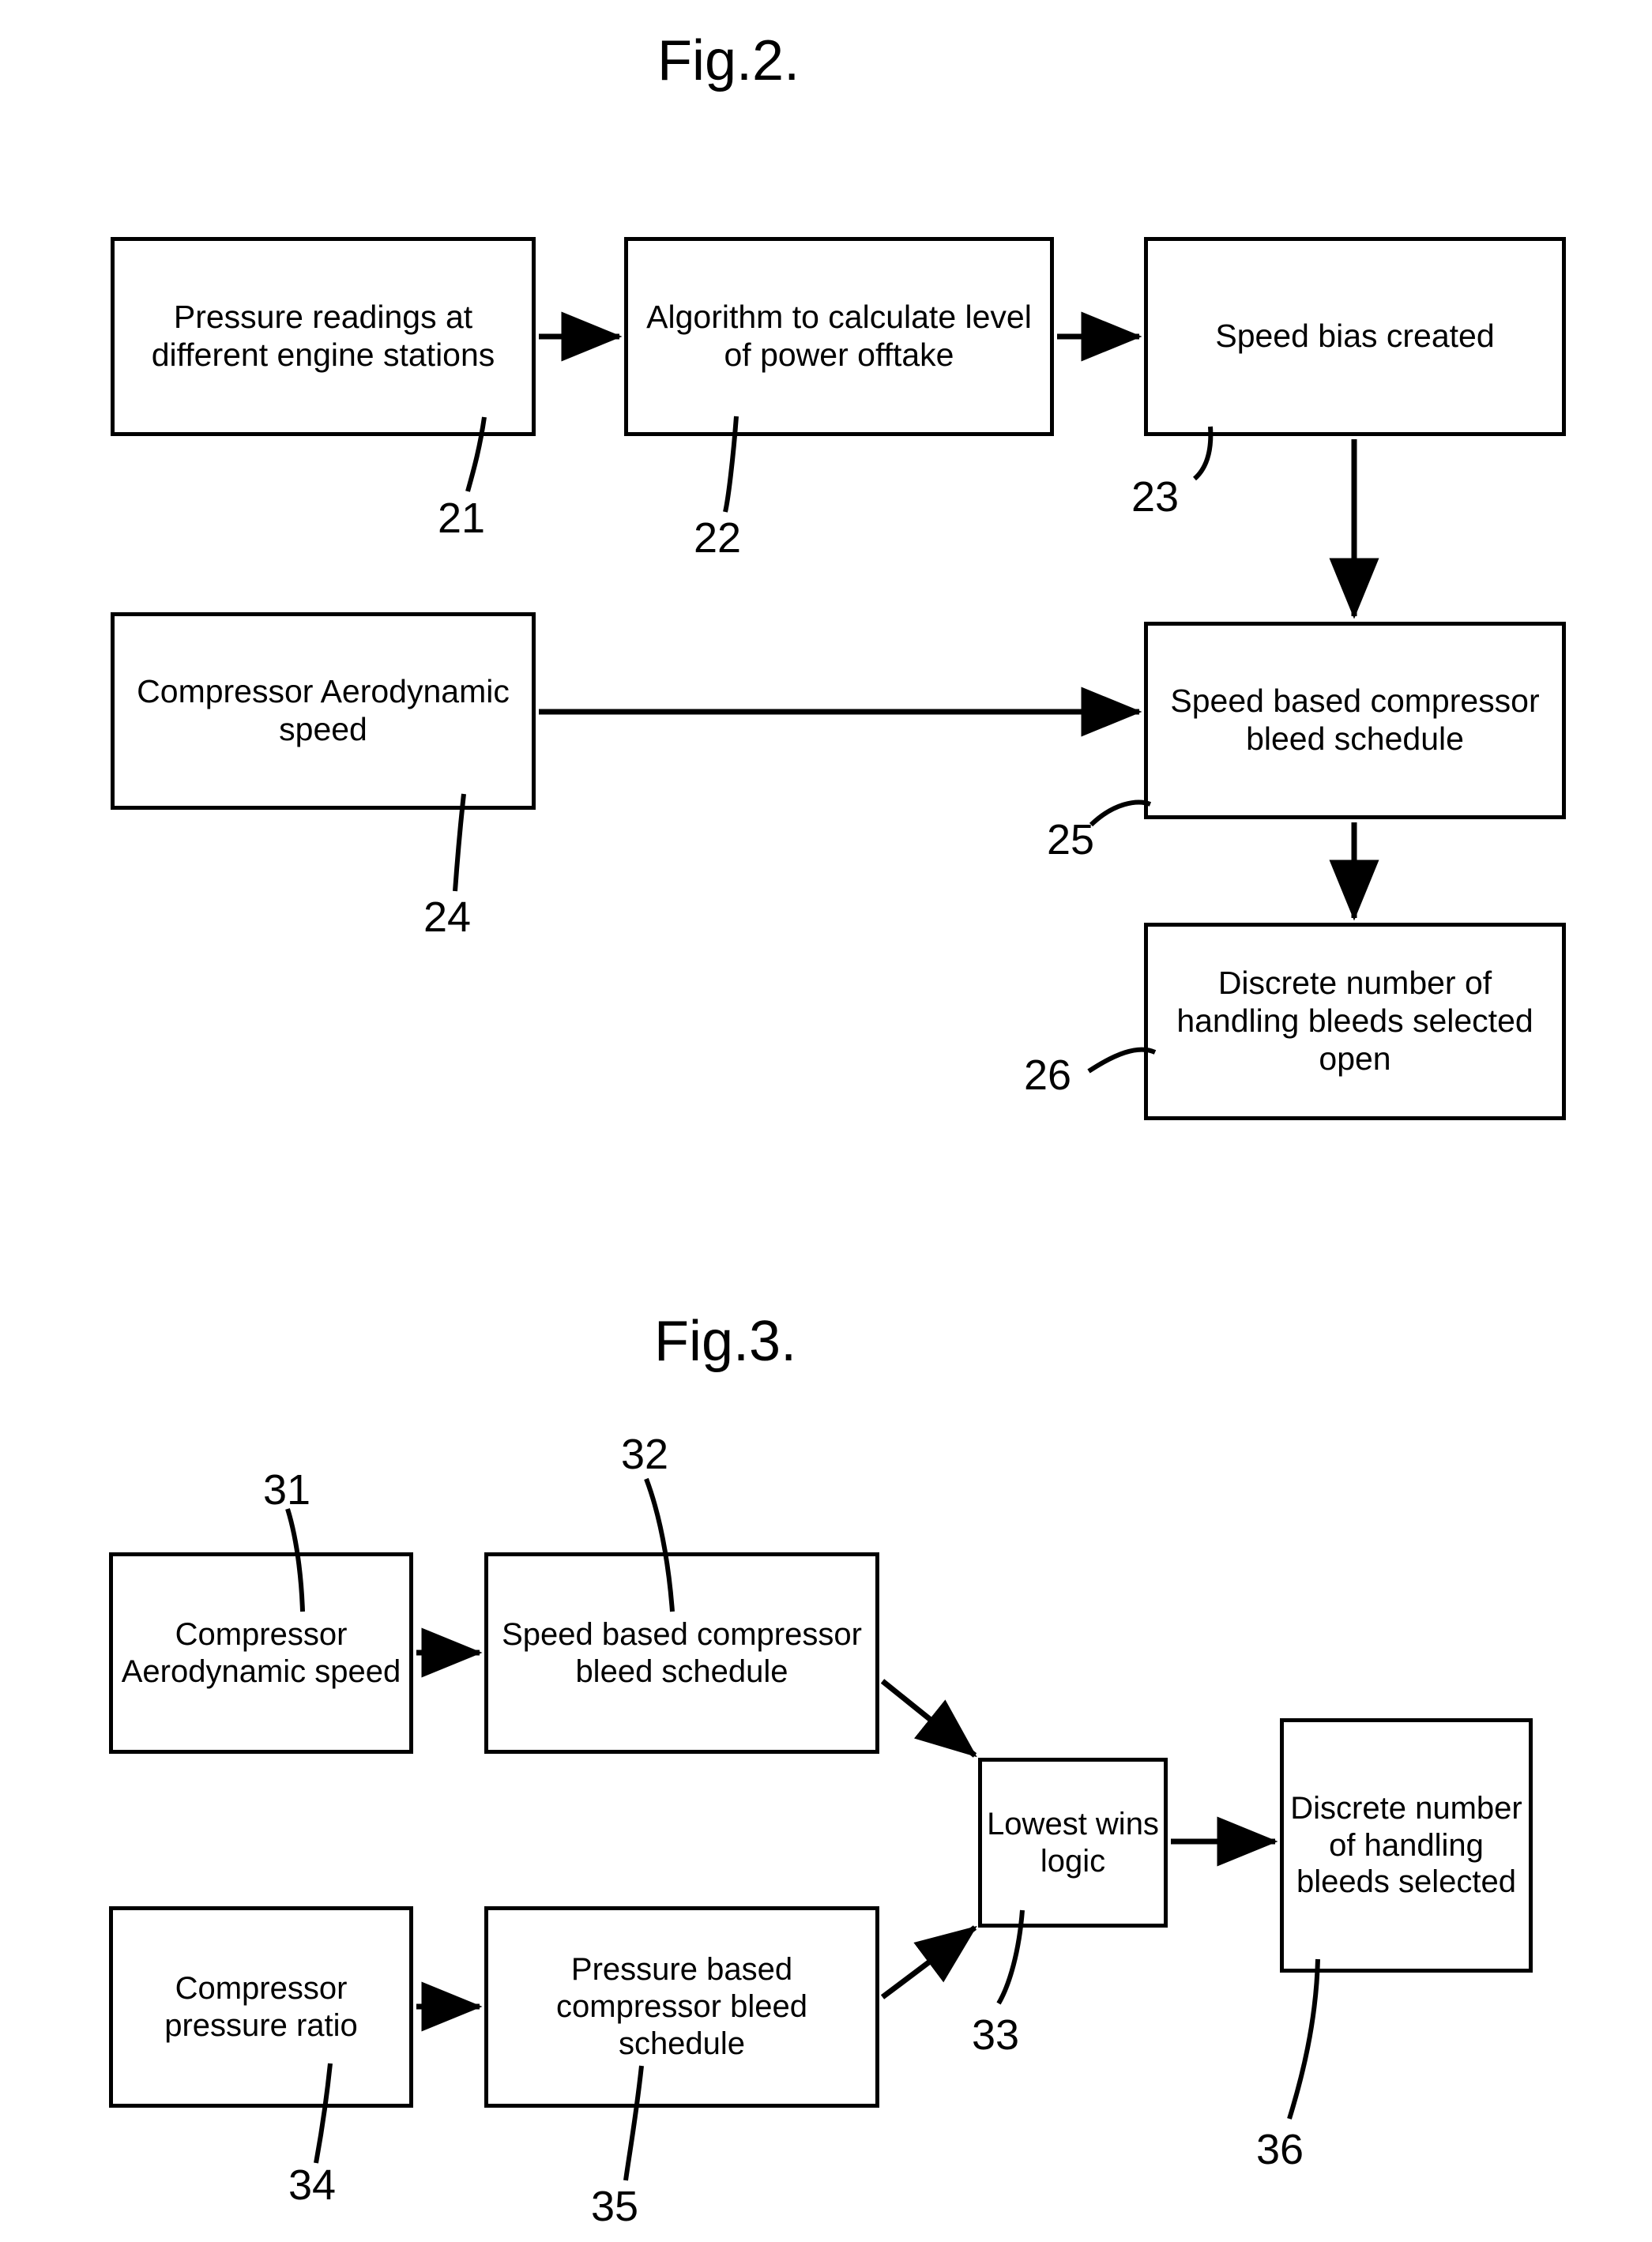 This screenshot has width=1652, height=2242. I want to click on fig3-node-34-compressor-pressure-ratio: Compressor pressure ratio, so click(261, 2007).